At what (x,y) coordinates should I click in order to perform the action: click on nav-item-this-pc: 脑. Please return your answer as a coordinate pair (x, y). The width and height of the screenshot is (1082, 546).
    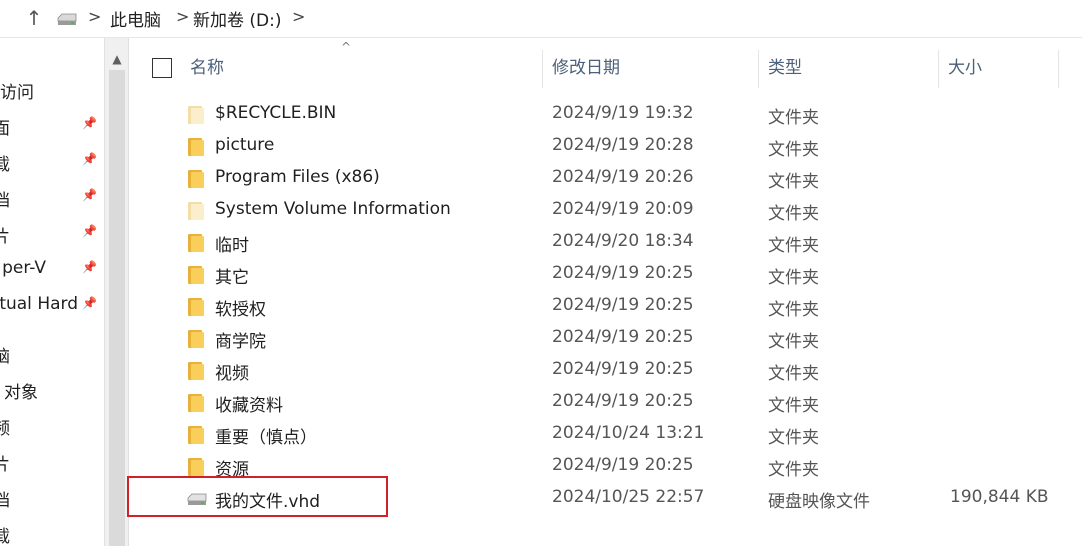
    Looking at the image, I should click on (52, 353).